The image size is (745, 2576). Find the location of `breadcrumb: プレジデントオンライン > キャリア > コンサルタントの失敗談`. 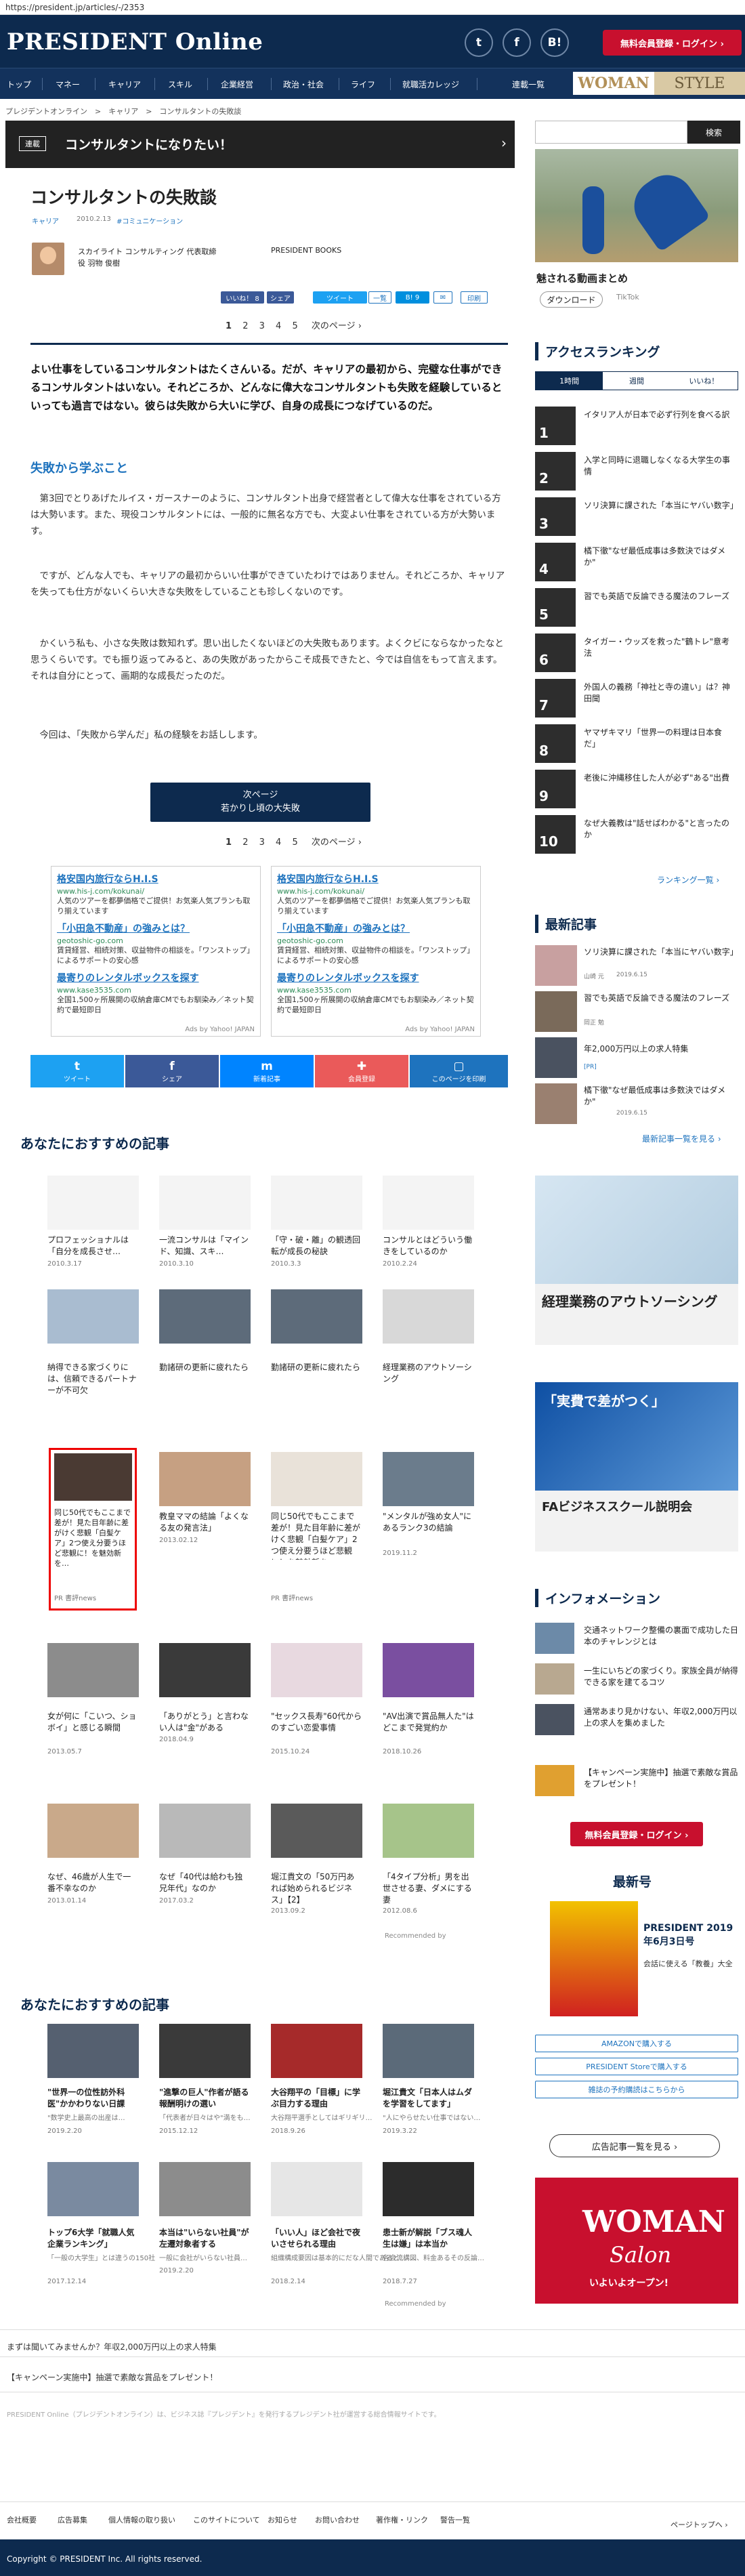

breadcrumb: プレジデントオンライン > キャリア > コンサルタントの失敗談 is located at coordinates (123, 111).